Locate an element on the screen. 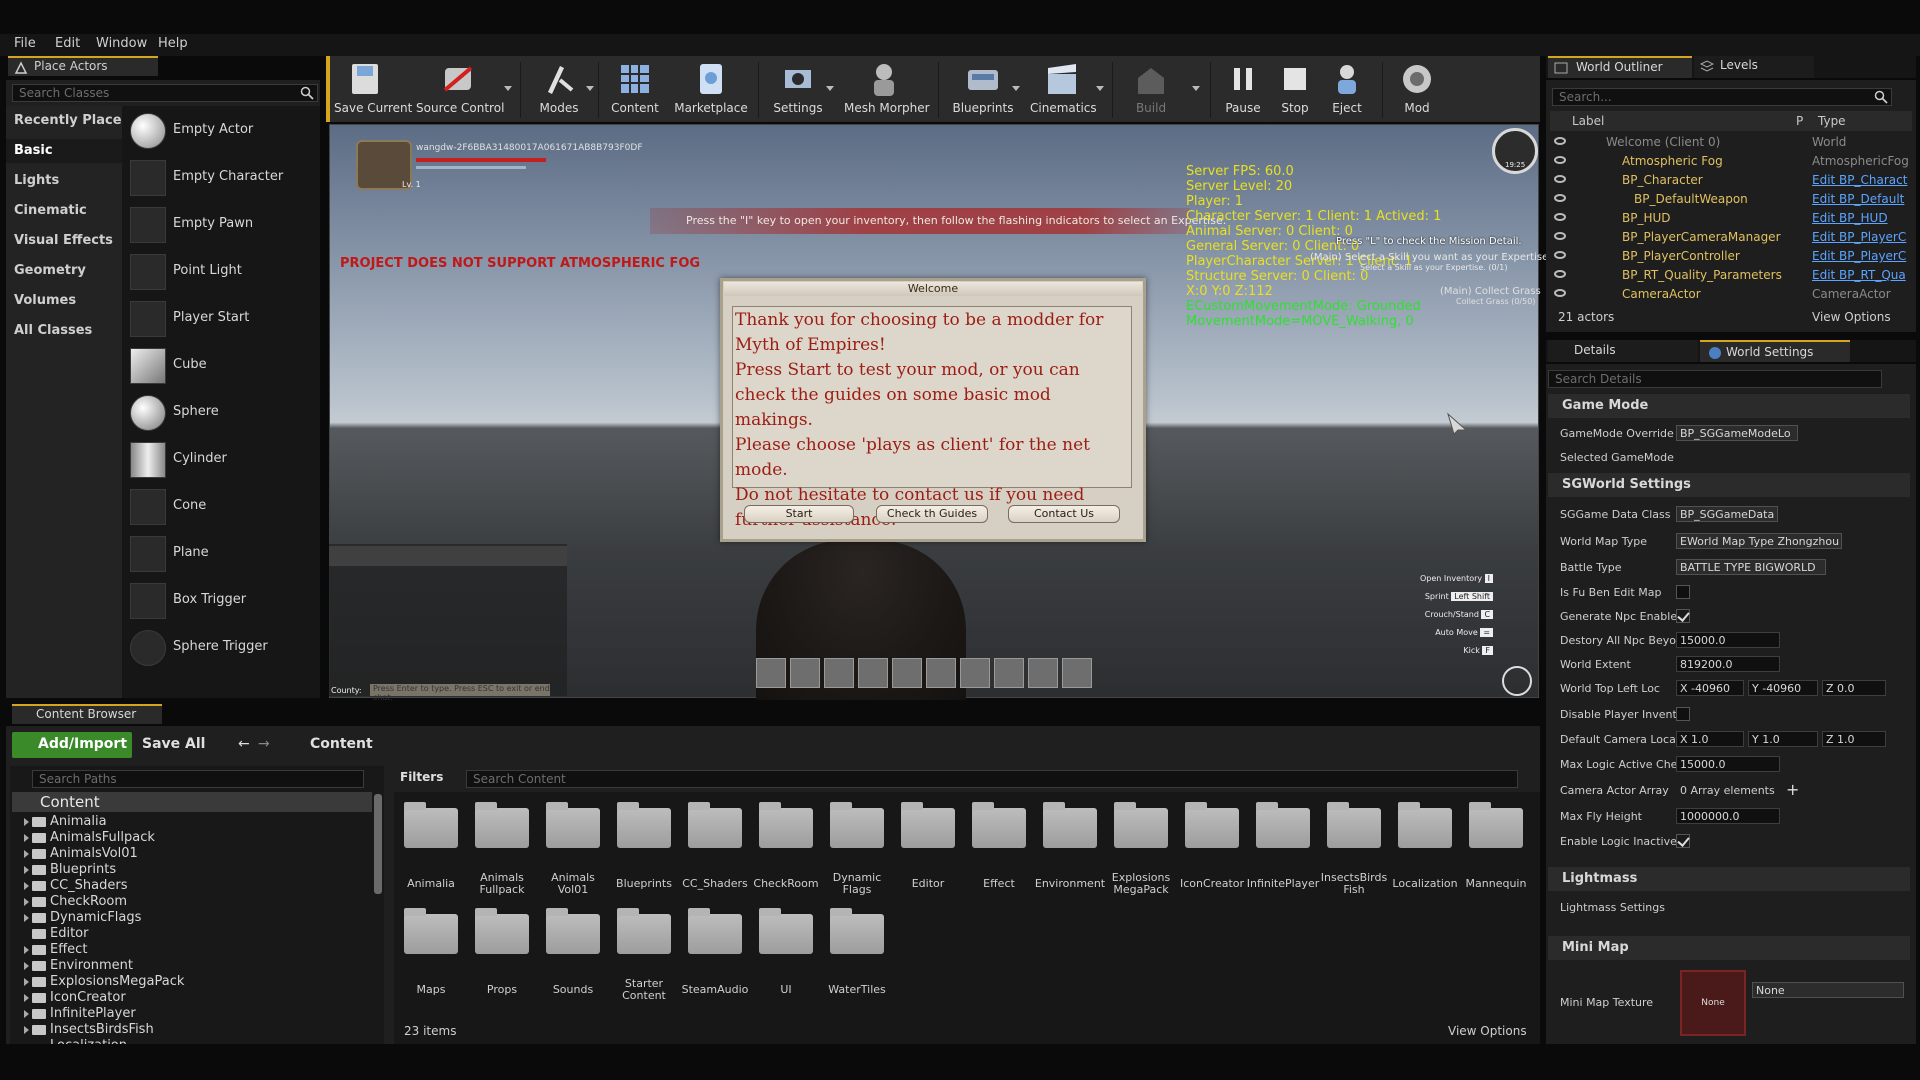 This screenshot has width=1920, height=1080. content-button: Content is located at coordinates (635, 90).